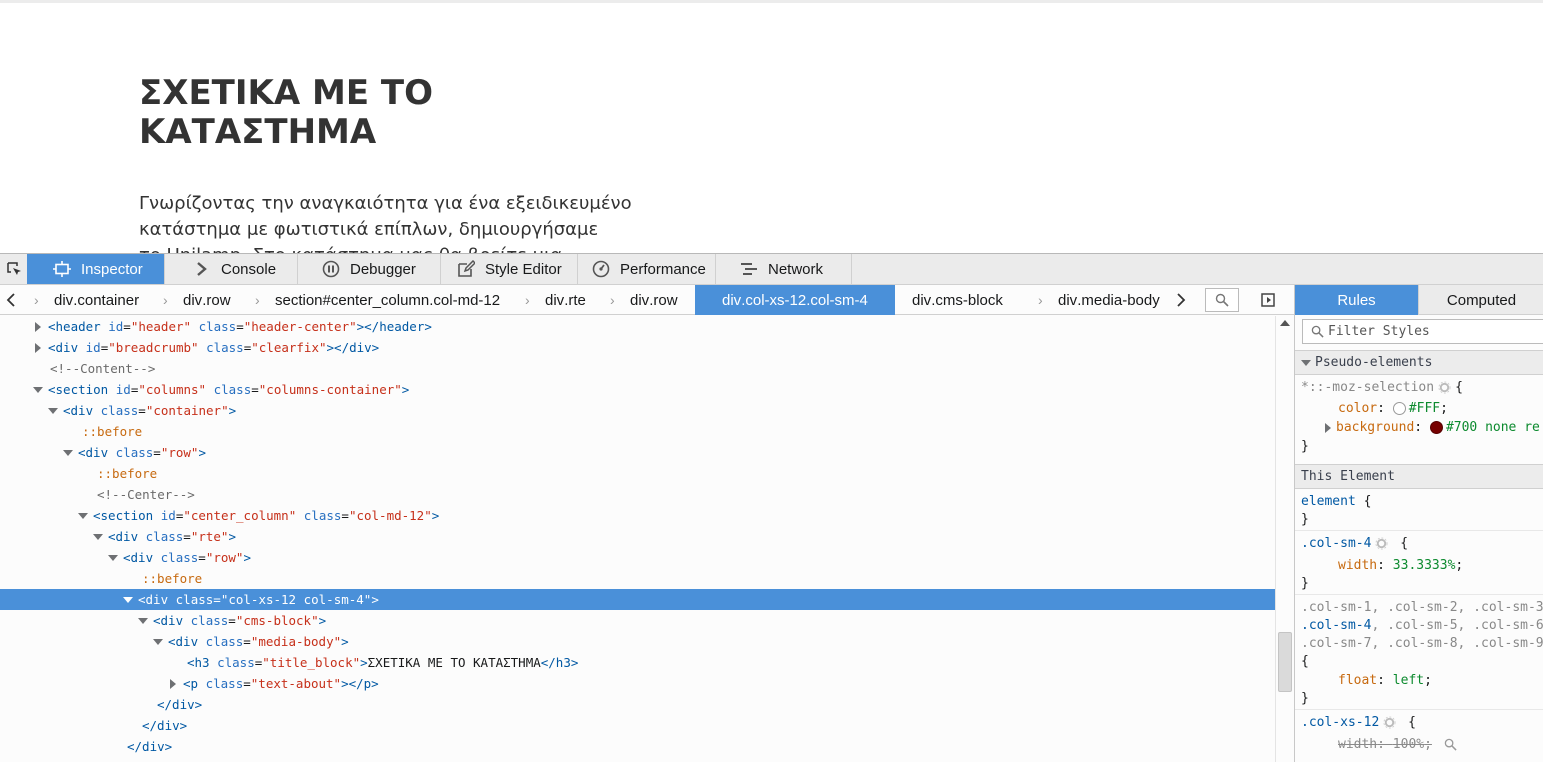 The height and width of the screenshot is (762, 1543). I want to click on toggle-sidebar-button, so click(1268, 300).